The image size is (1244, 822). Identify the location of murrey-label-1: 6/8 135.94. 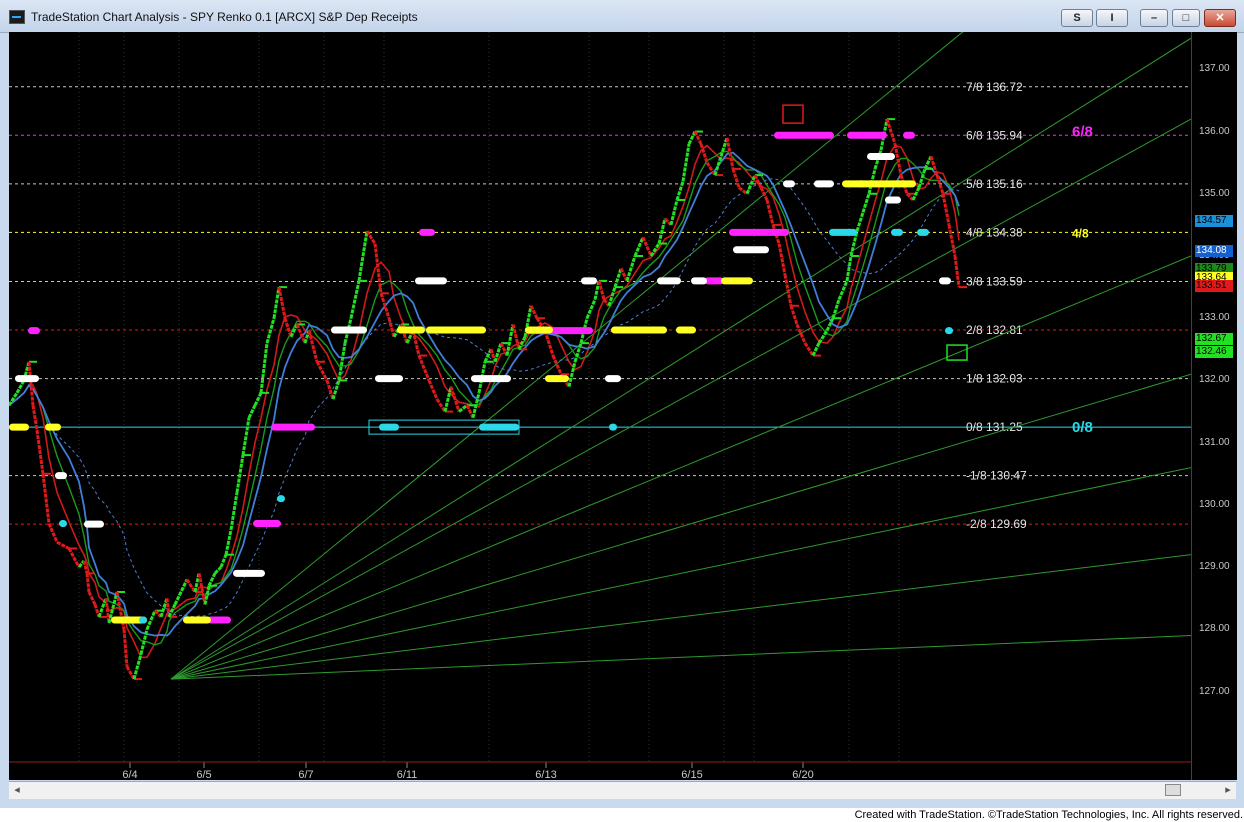
(994, 135).